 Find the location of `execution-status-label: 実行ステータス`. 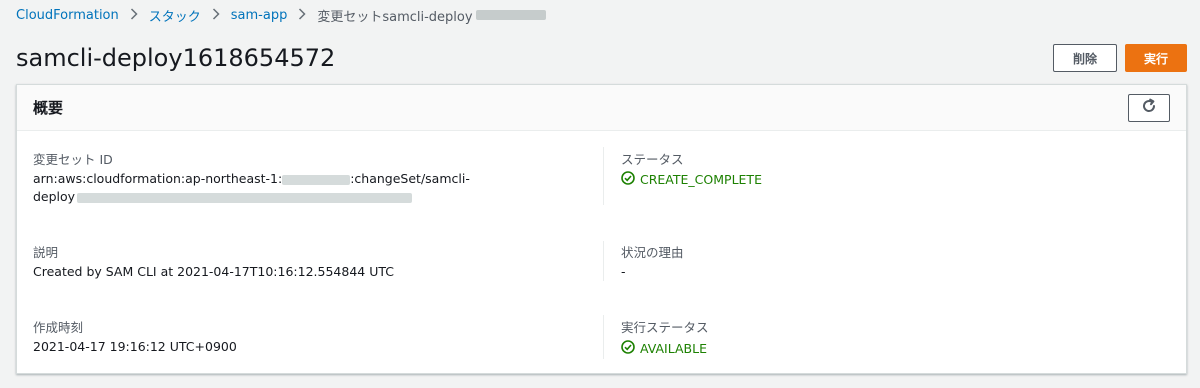

execution-status-label: 実行ステータス is located at coordinates (665, 327).